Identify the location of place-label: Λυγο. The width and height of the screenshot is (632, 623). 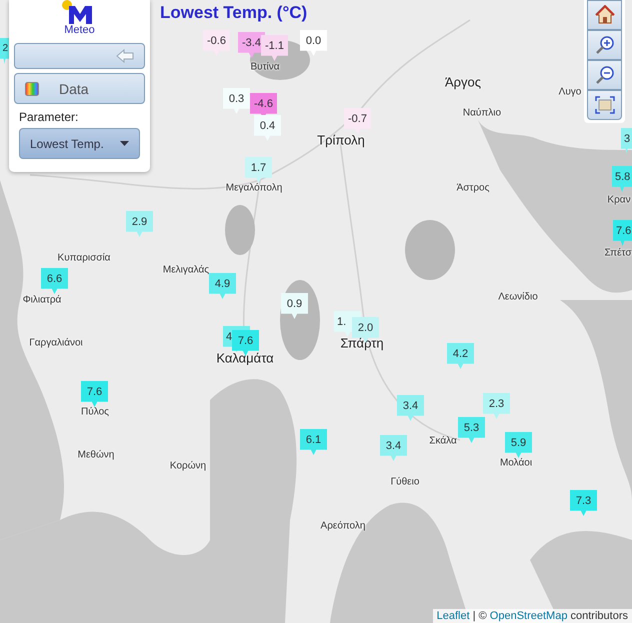
(570, 92).